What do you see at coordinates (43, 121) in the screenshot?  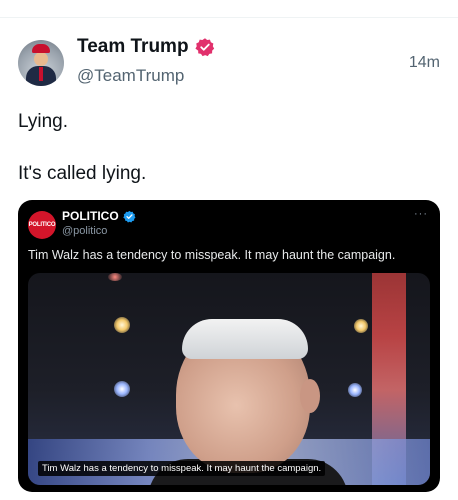 I see `tweet-line-1: Lying.` at bounding box center [43, 121].